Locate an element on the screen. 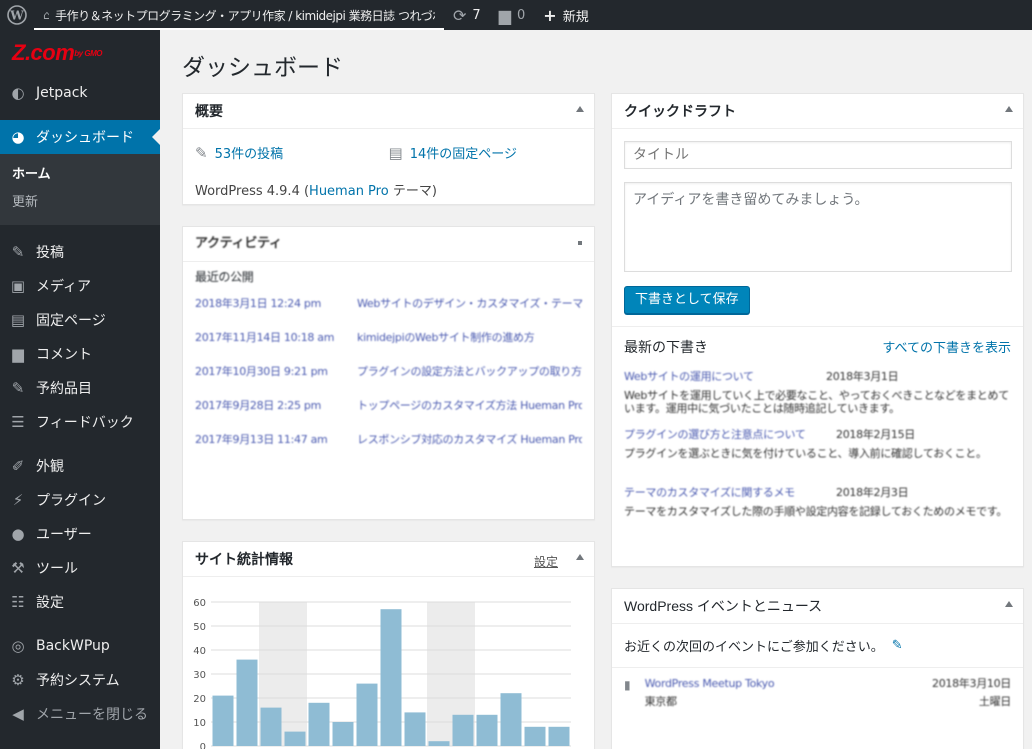 The width and height of the screenshot is (1032, 749). posts-count: 53件の投稿 is located at coordinates (249, 154).